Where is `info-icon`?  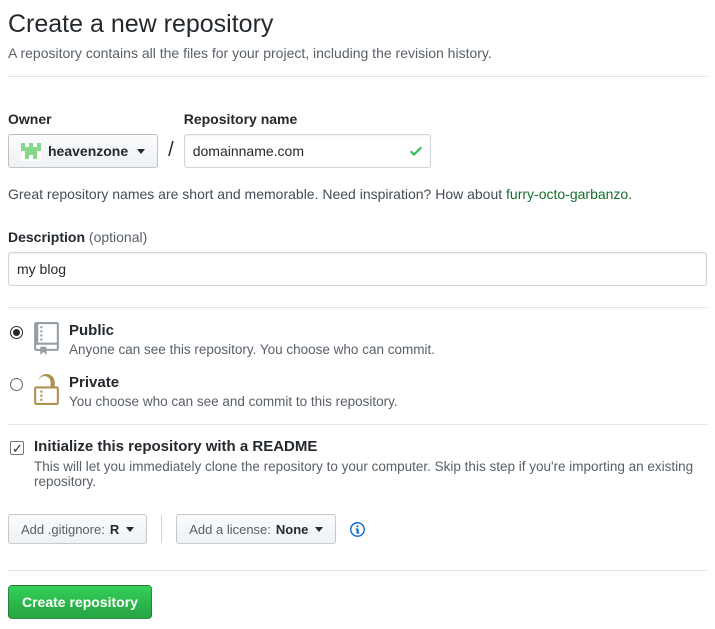
info-icon is located at coordinates (357, 529).